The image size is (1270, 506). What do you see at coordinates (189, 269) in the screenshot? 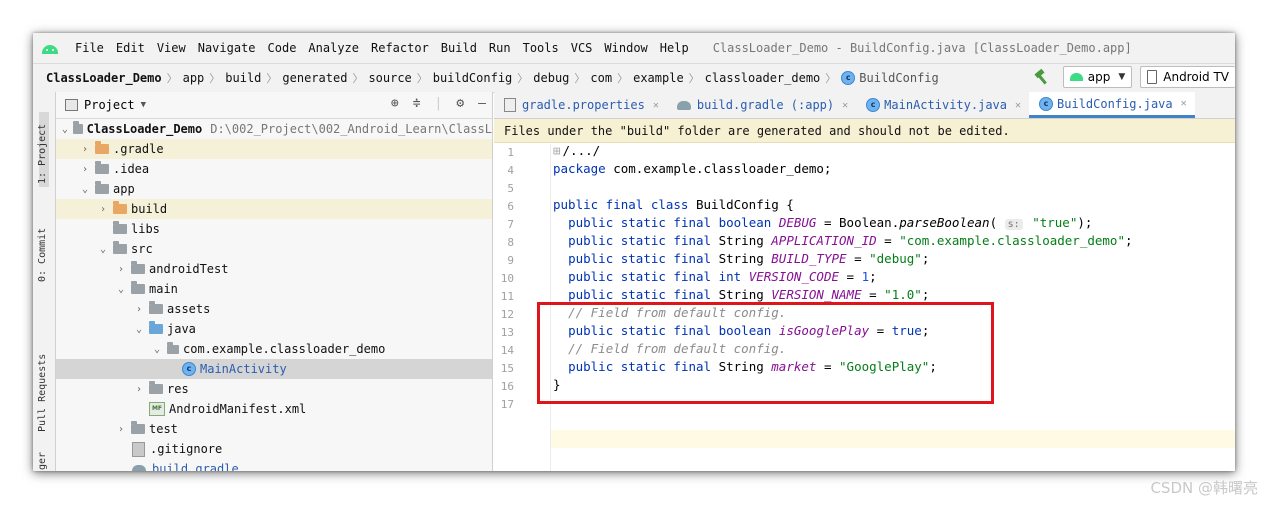
I see `tree-item-label: androidTest` at bounding box center [189, 269].